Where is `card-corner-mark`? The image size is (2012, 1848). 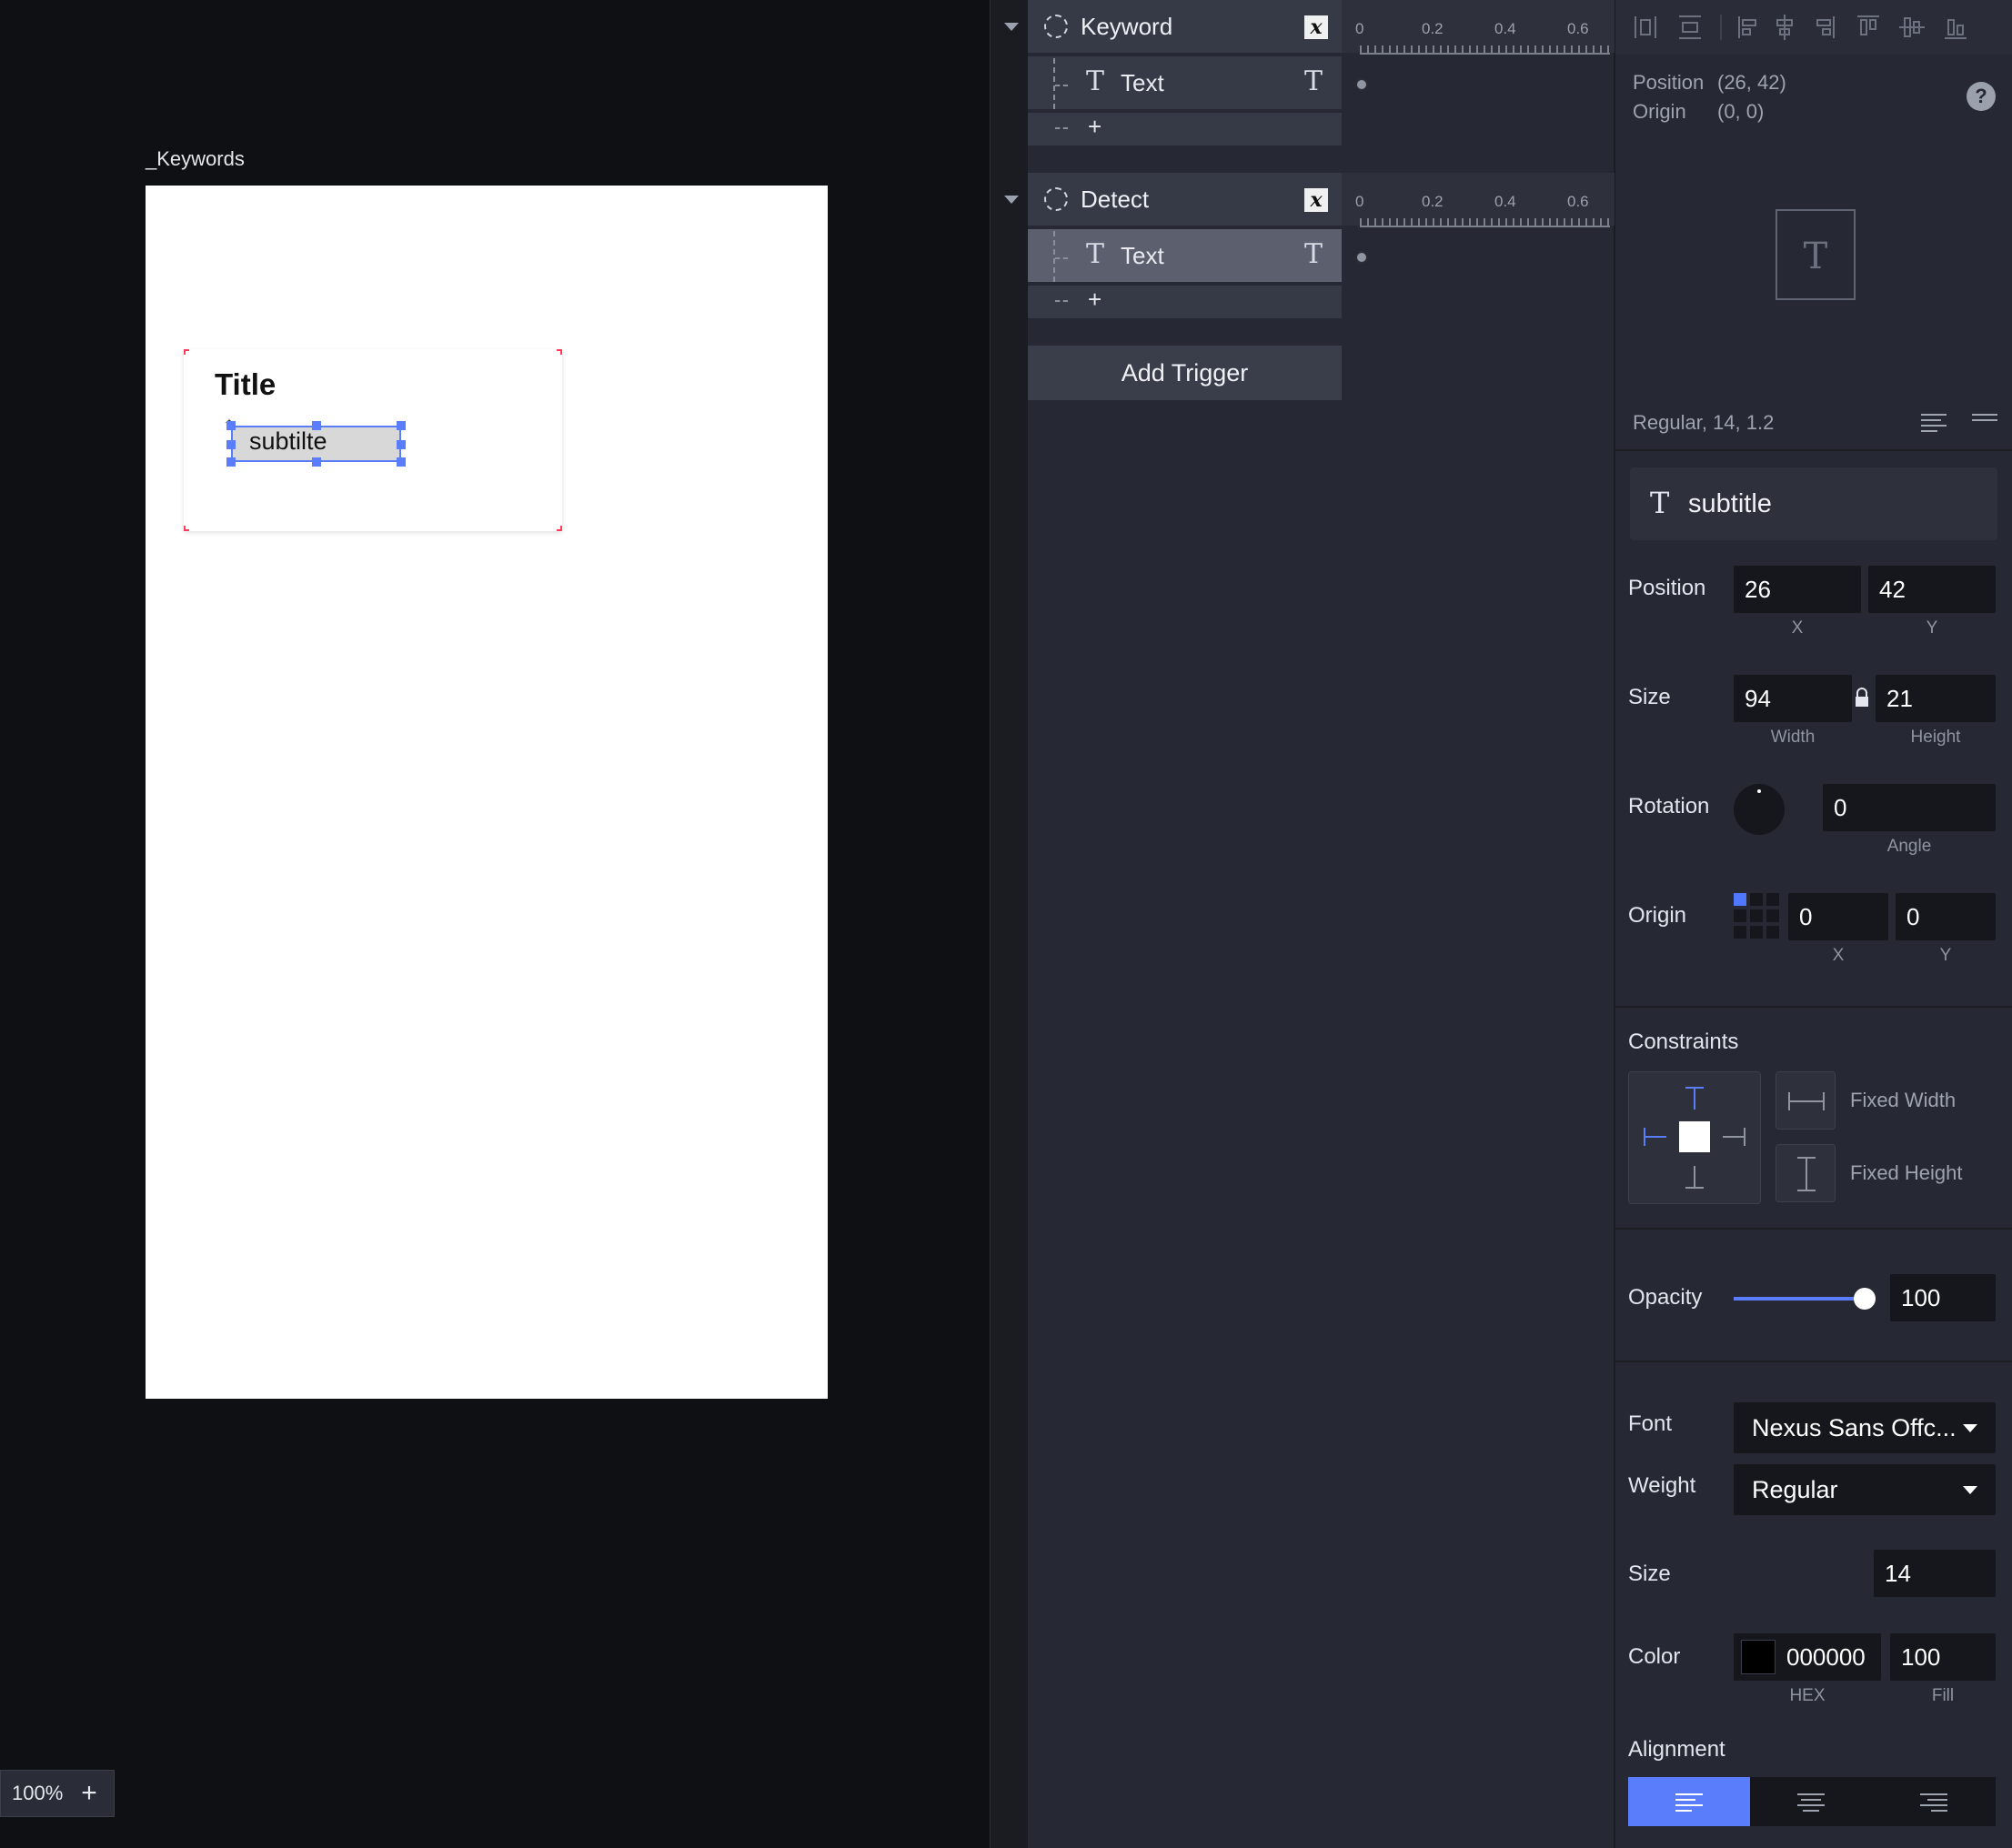
card-corner-mark is located at coordinates (186, 352).